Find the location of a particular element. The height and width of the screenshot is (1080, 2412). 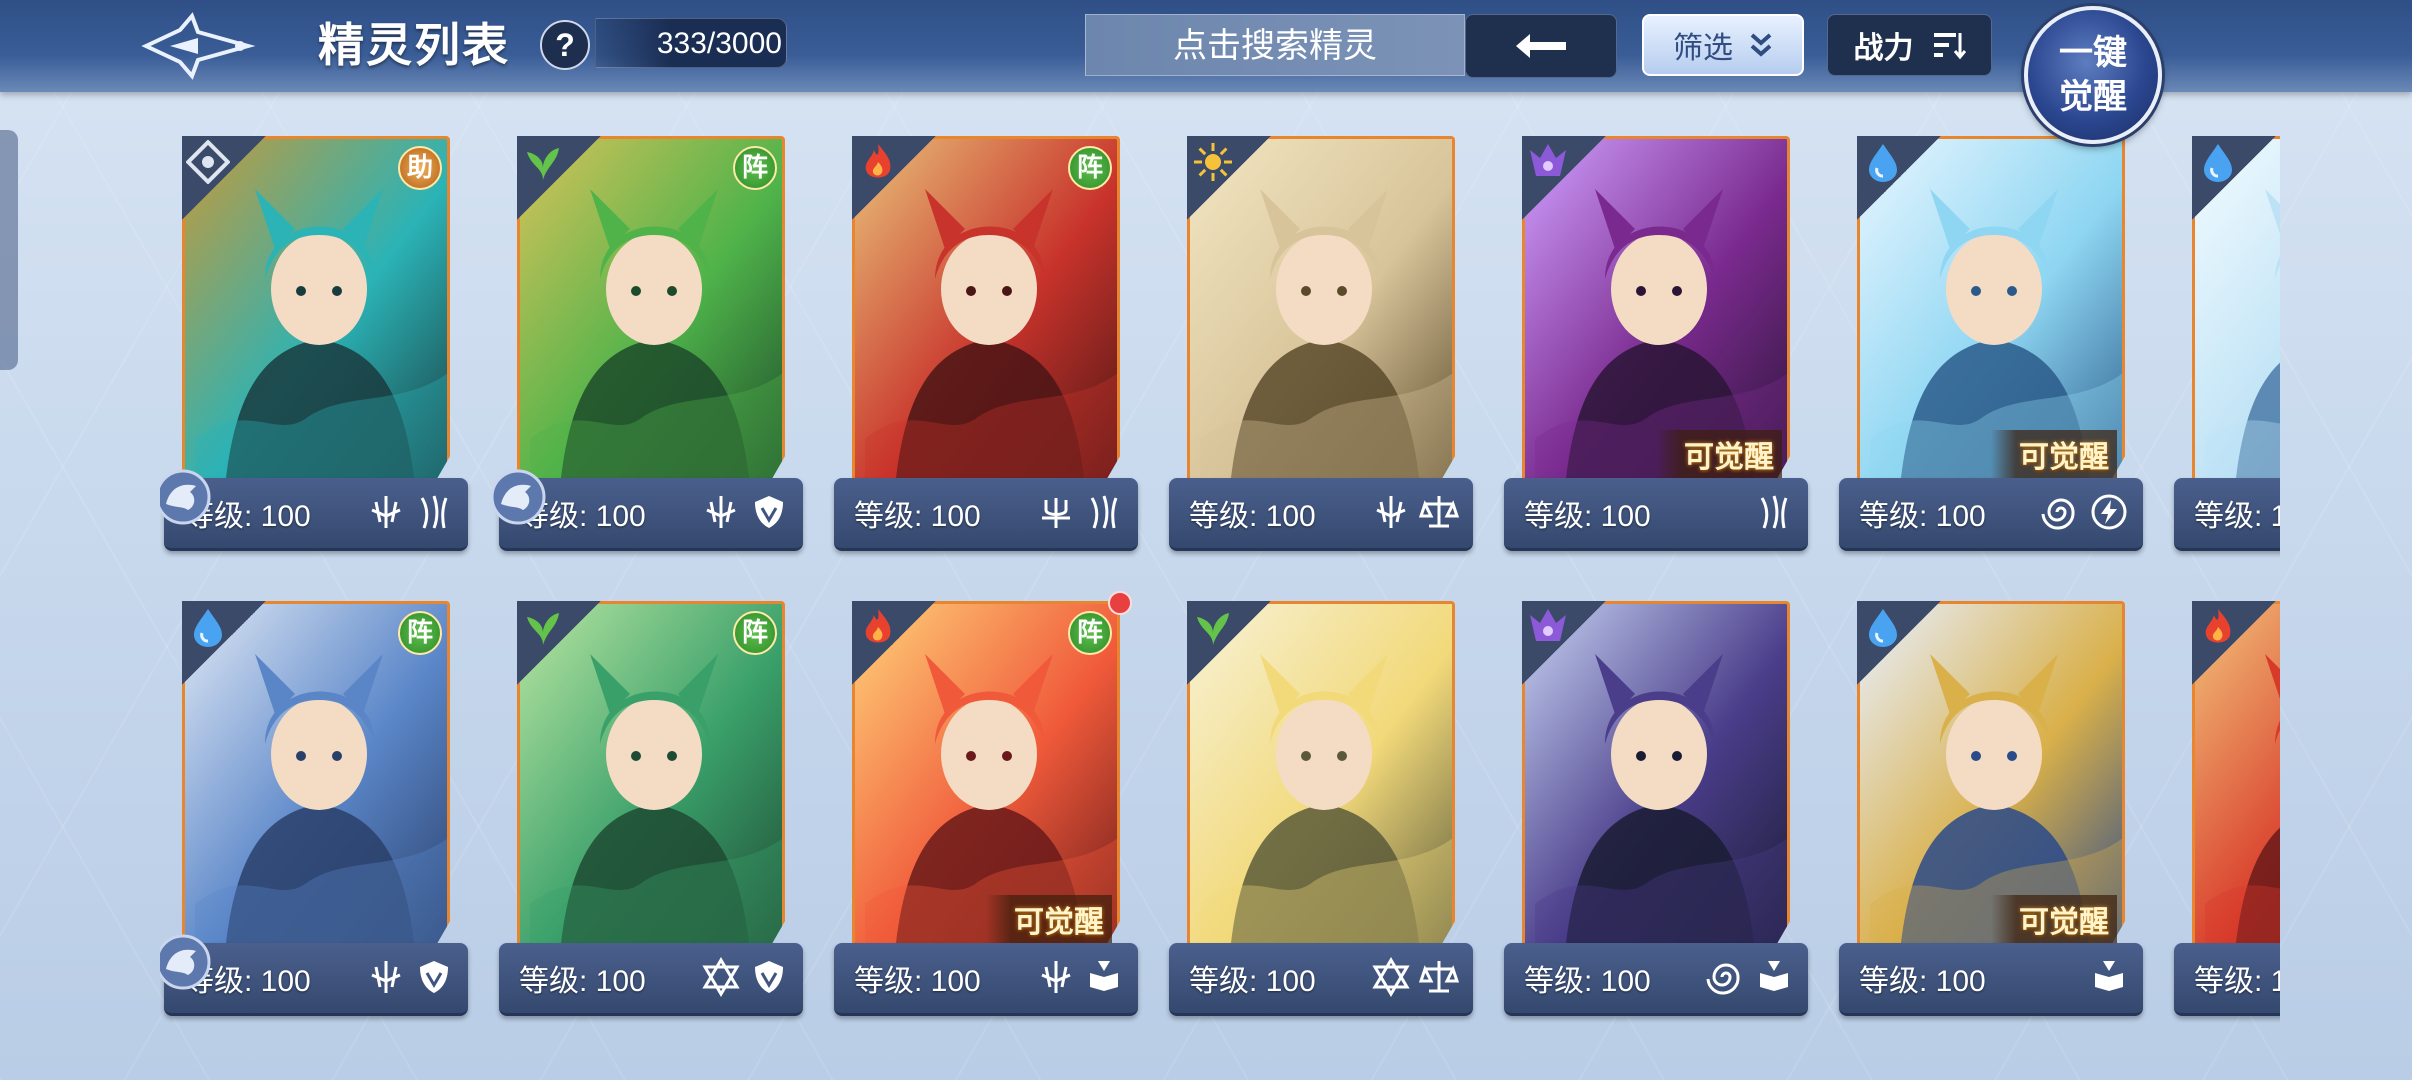

sort-button: 战力 is located at coordinates (1909, 45).